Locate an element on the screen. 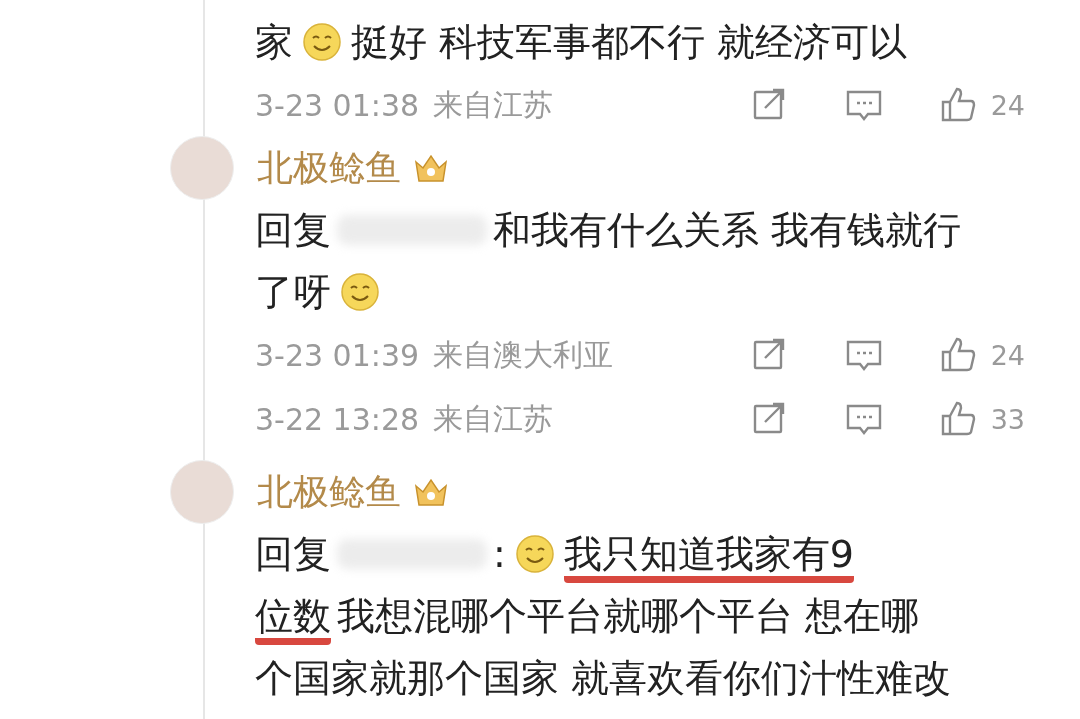 The width and height of the screenshot is (1080, 719). comment-text: 和我有什么关系 我有钱就行 is located at coordinates (727, 231).